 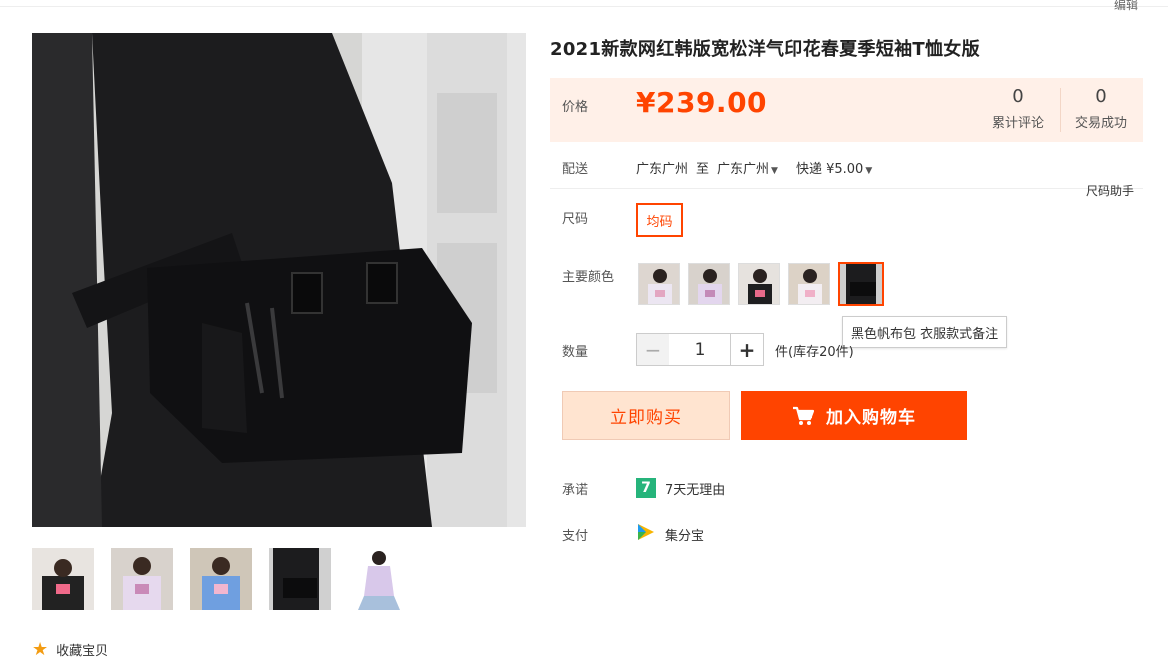 What do you see at coordinates (743, 169) in the screenshot?
I see `ship-to: 广东广州` at bounding box center [743, 169].